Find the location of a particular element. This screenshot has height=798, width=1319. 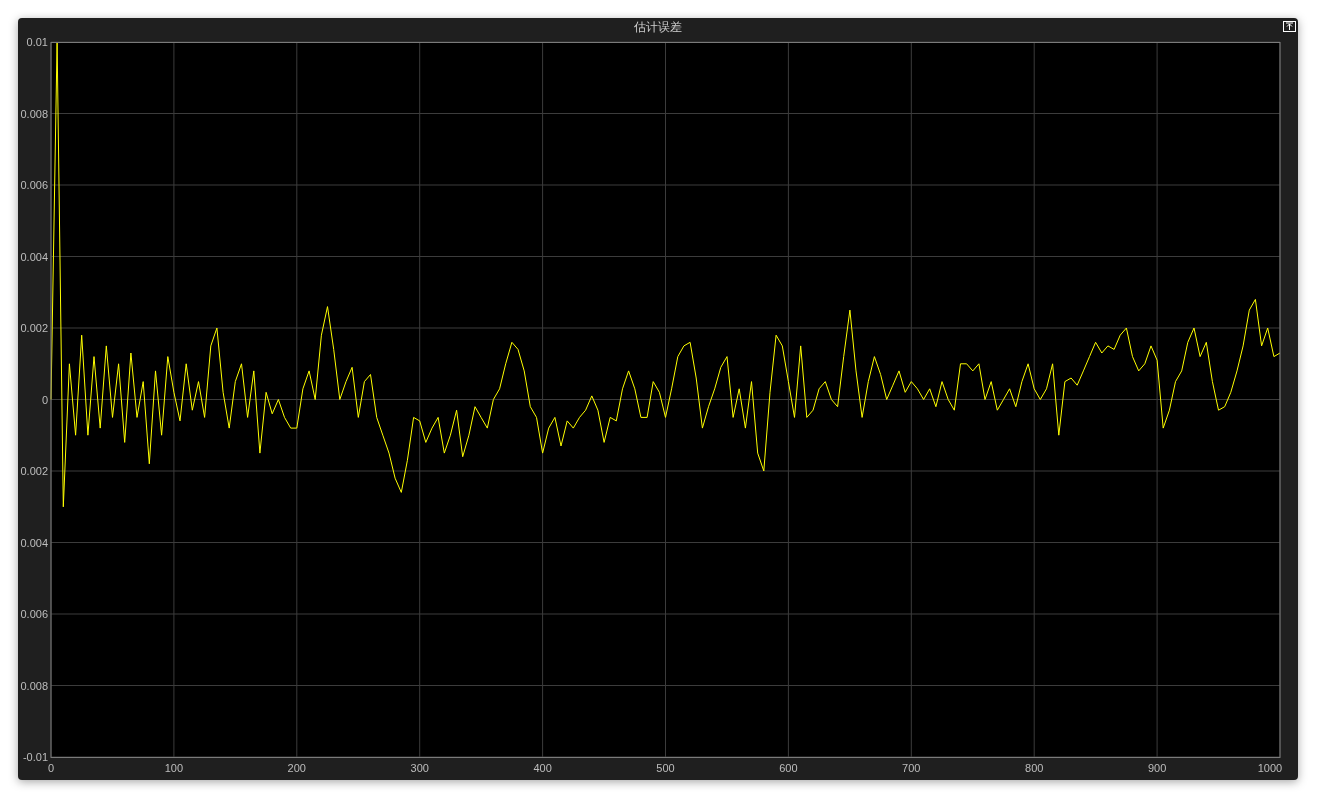

x-tick-label: 400 is located at coordinates (542, 768).